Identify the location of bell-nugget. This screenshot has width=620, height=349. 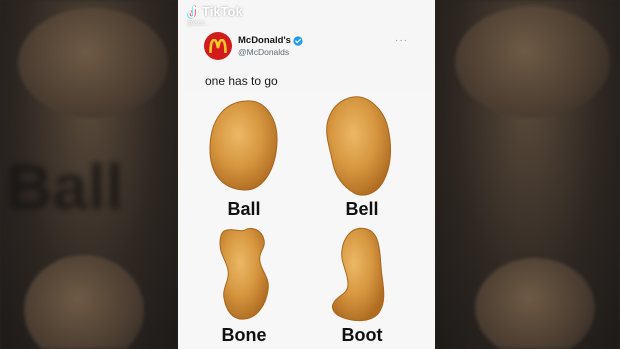
(359, 146).